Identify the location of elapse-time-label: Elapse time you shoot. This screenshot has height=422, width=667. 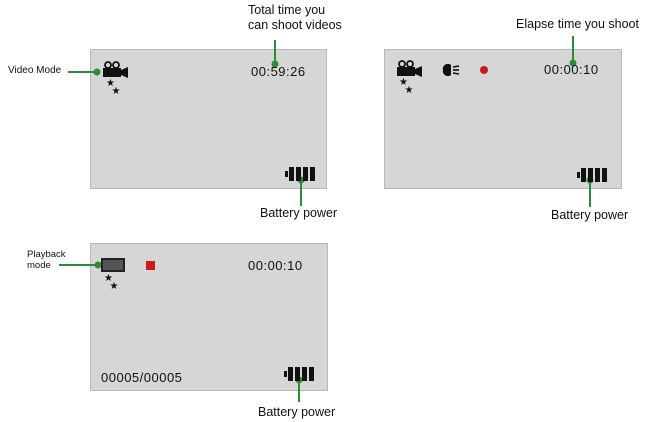
(577, 24).